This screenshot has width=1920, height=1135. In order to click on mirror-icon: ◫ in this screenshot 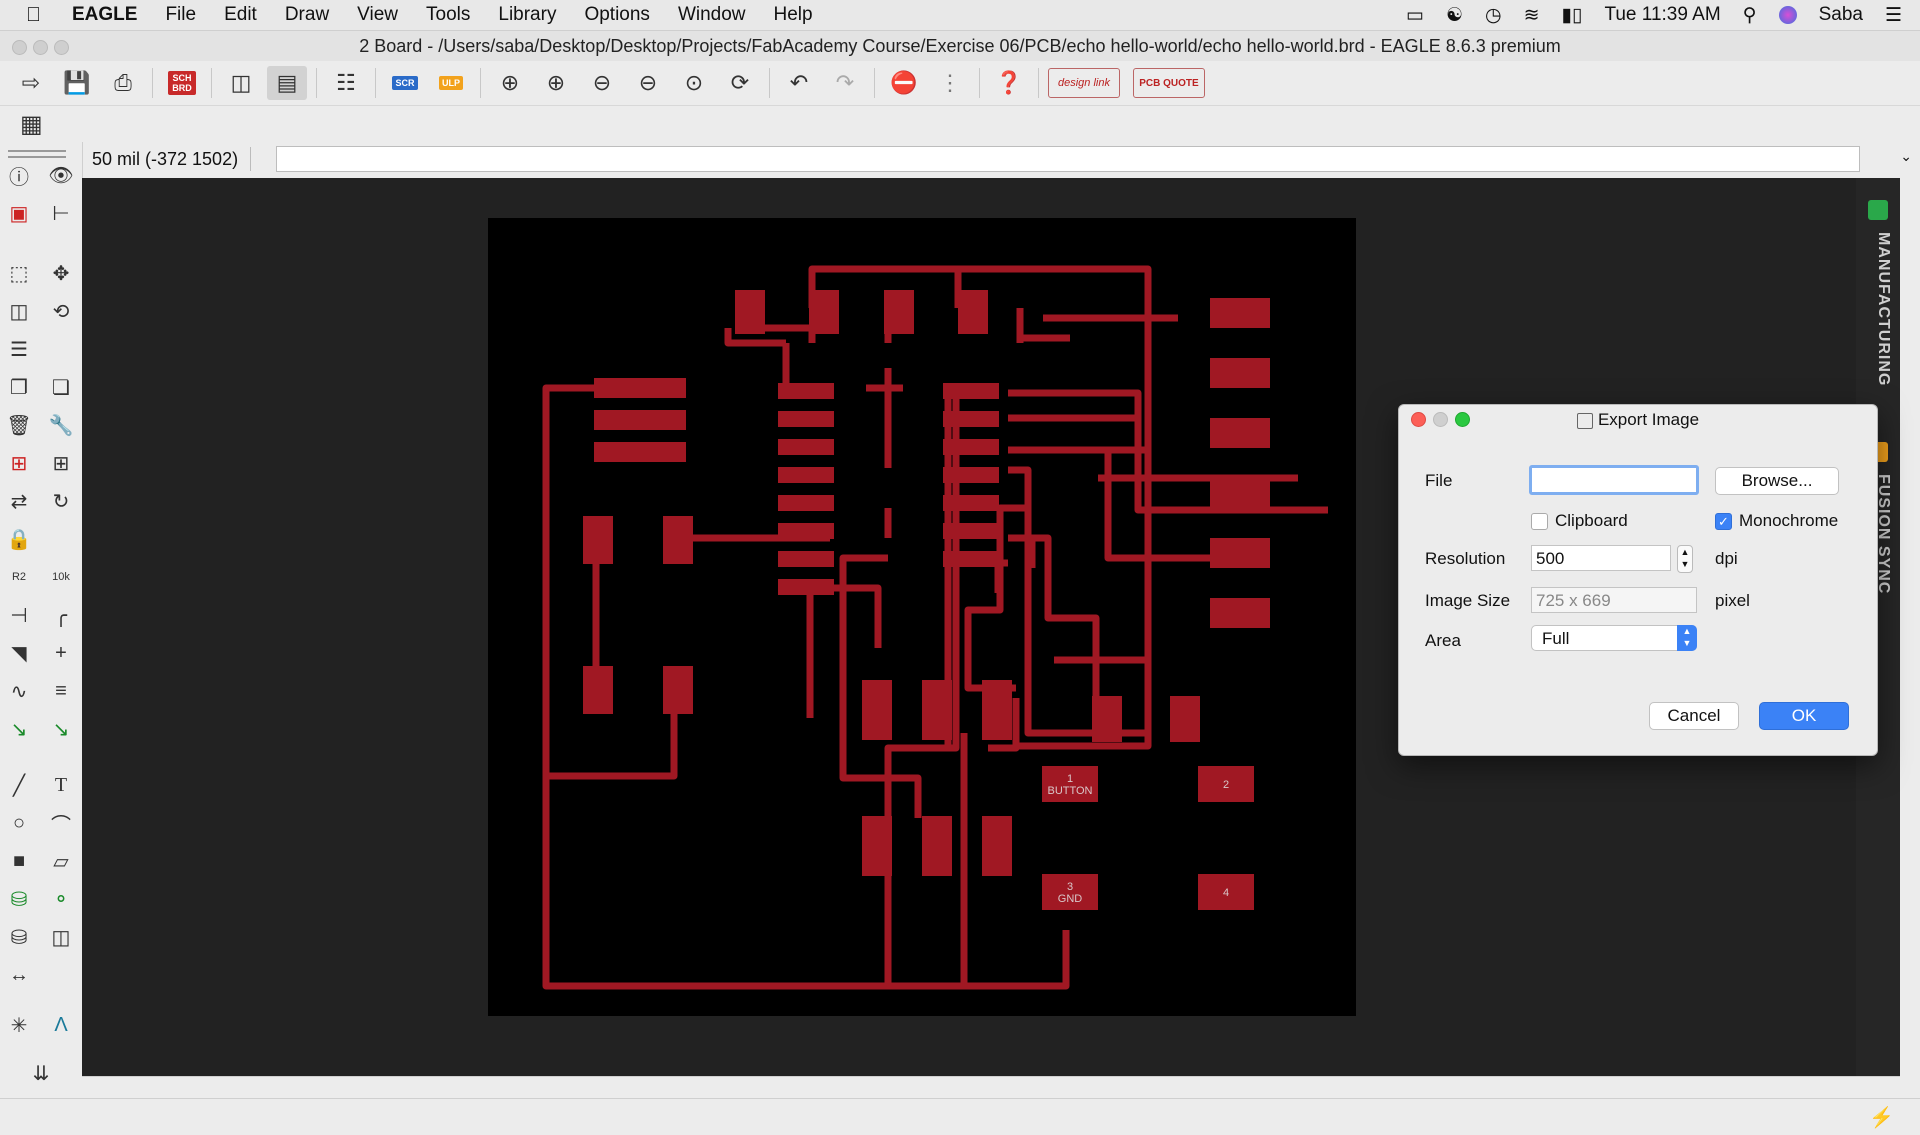, I will do `click(19, 311)`.